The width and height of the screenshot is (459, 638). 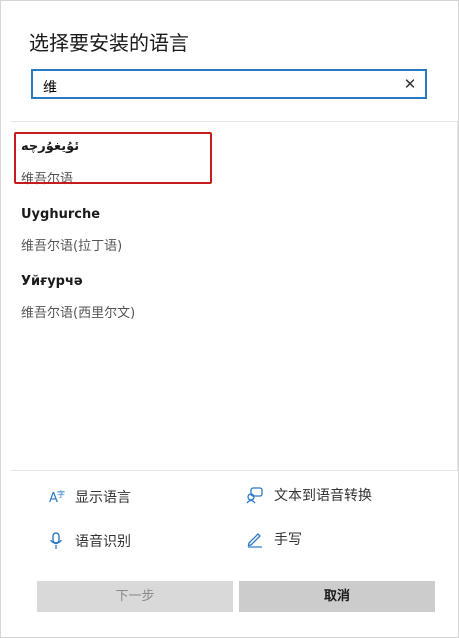 I want to click on cancel-button: 取消, so click(x=337, y=596).